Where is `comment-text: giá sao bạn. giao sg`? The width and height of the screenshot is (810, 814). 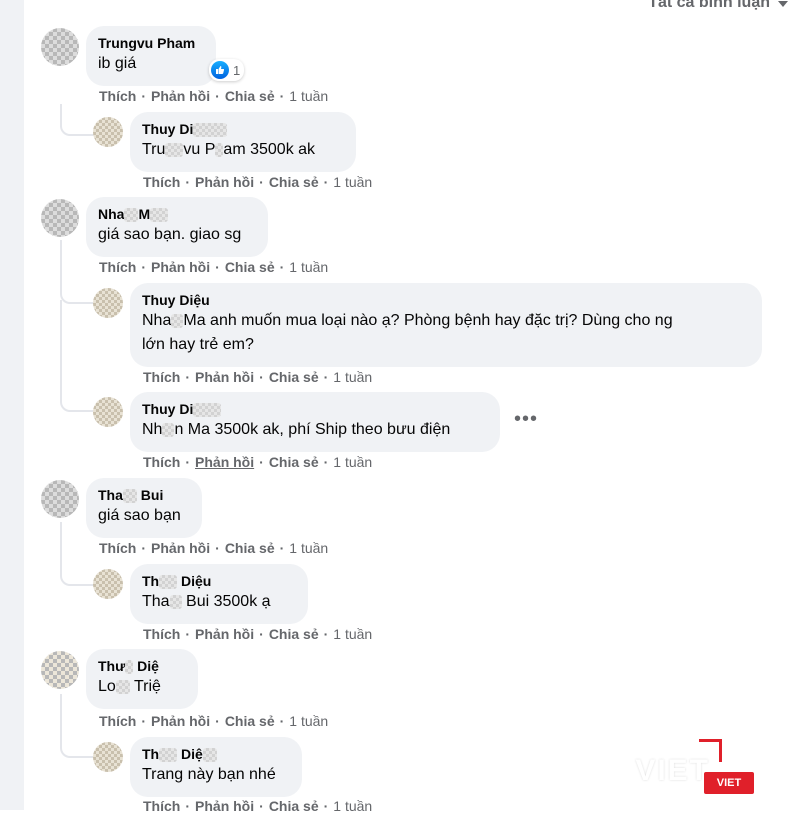
comment-text: giá sao bạn. giao sg is located at coordinates (170, 234).